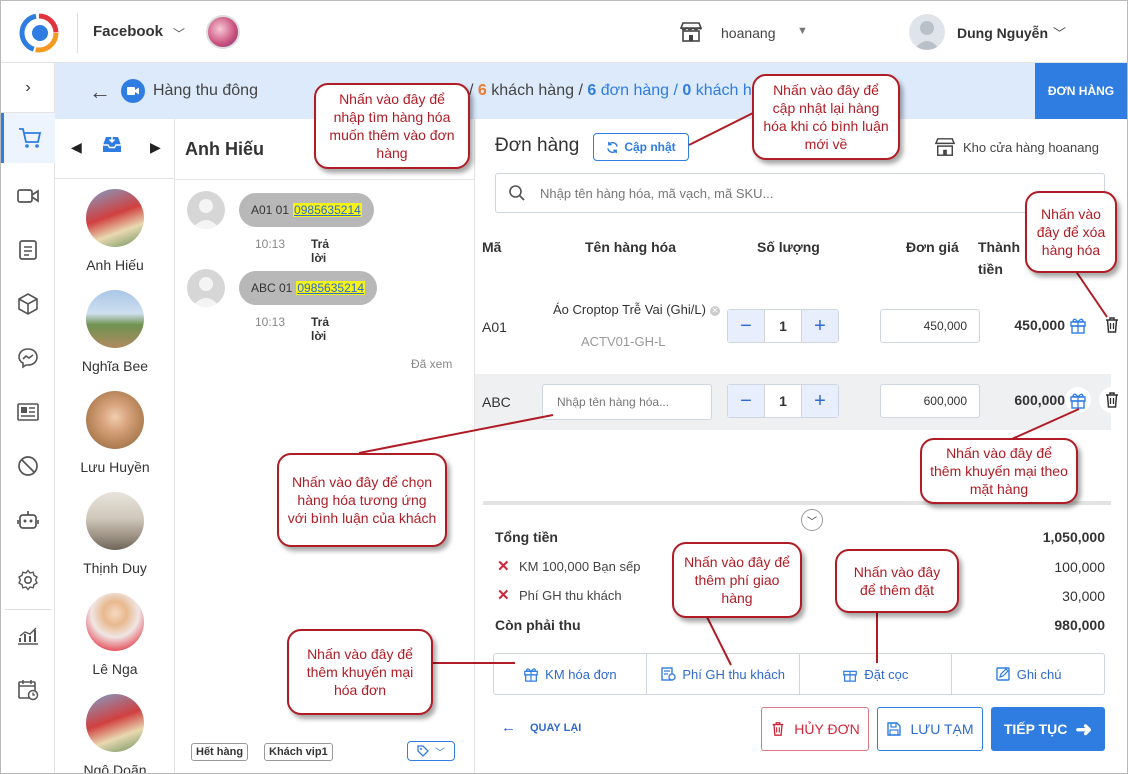 Image resolution: width=1128 pixels, height=774 pixels. I want to click on orders-label: đơn hàng /, so click(639, 90).